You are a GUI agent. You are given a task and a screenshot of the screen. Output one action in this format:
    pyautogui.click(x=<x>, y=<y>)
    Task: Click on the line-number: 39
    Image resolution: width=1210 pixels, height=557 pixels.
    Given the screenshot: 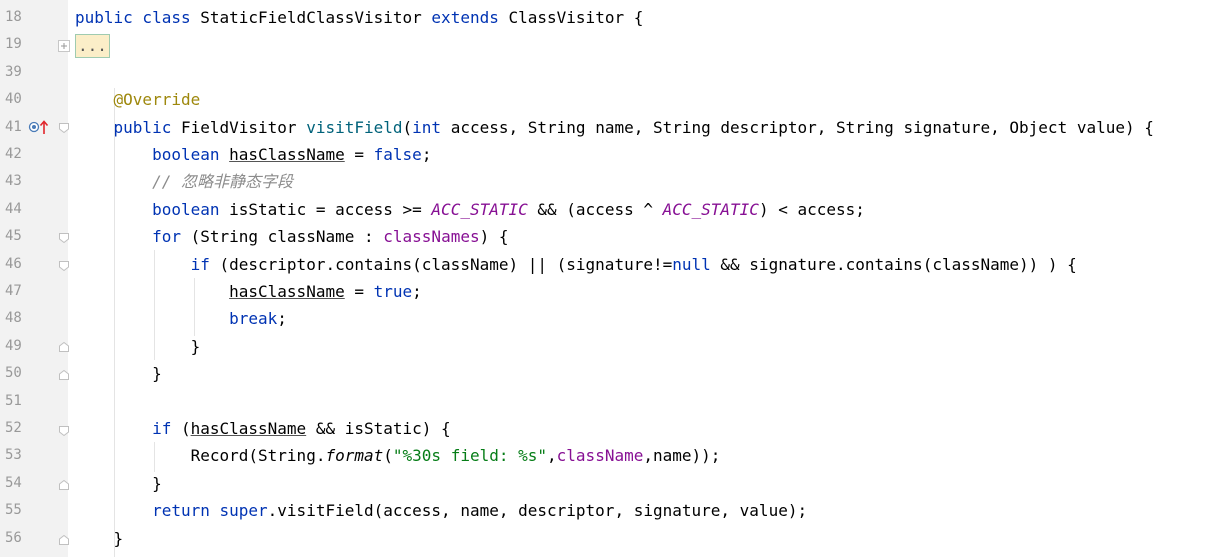 What is the action you would take?
    pyautogui.click(x=13, y=71)
    